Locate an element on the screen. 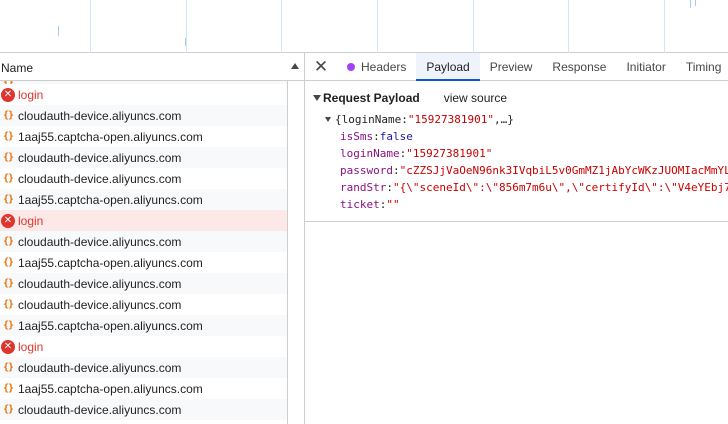 Image resolution: width=728 pixels, height=424 pixels. tab-headers: Headers is located at coordinates (376, 66).